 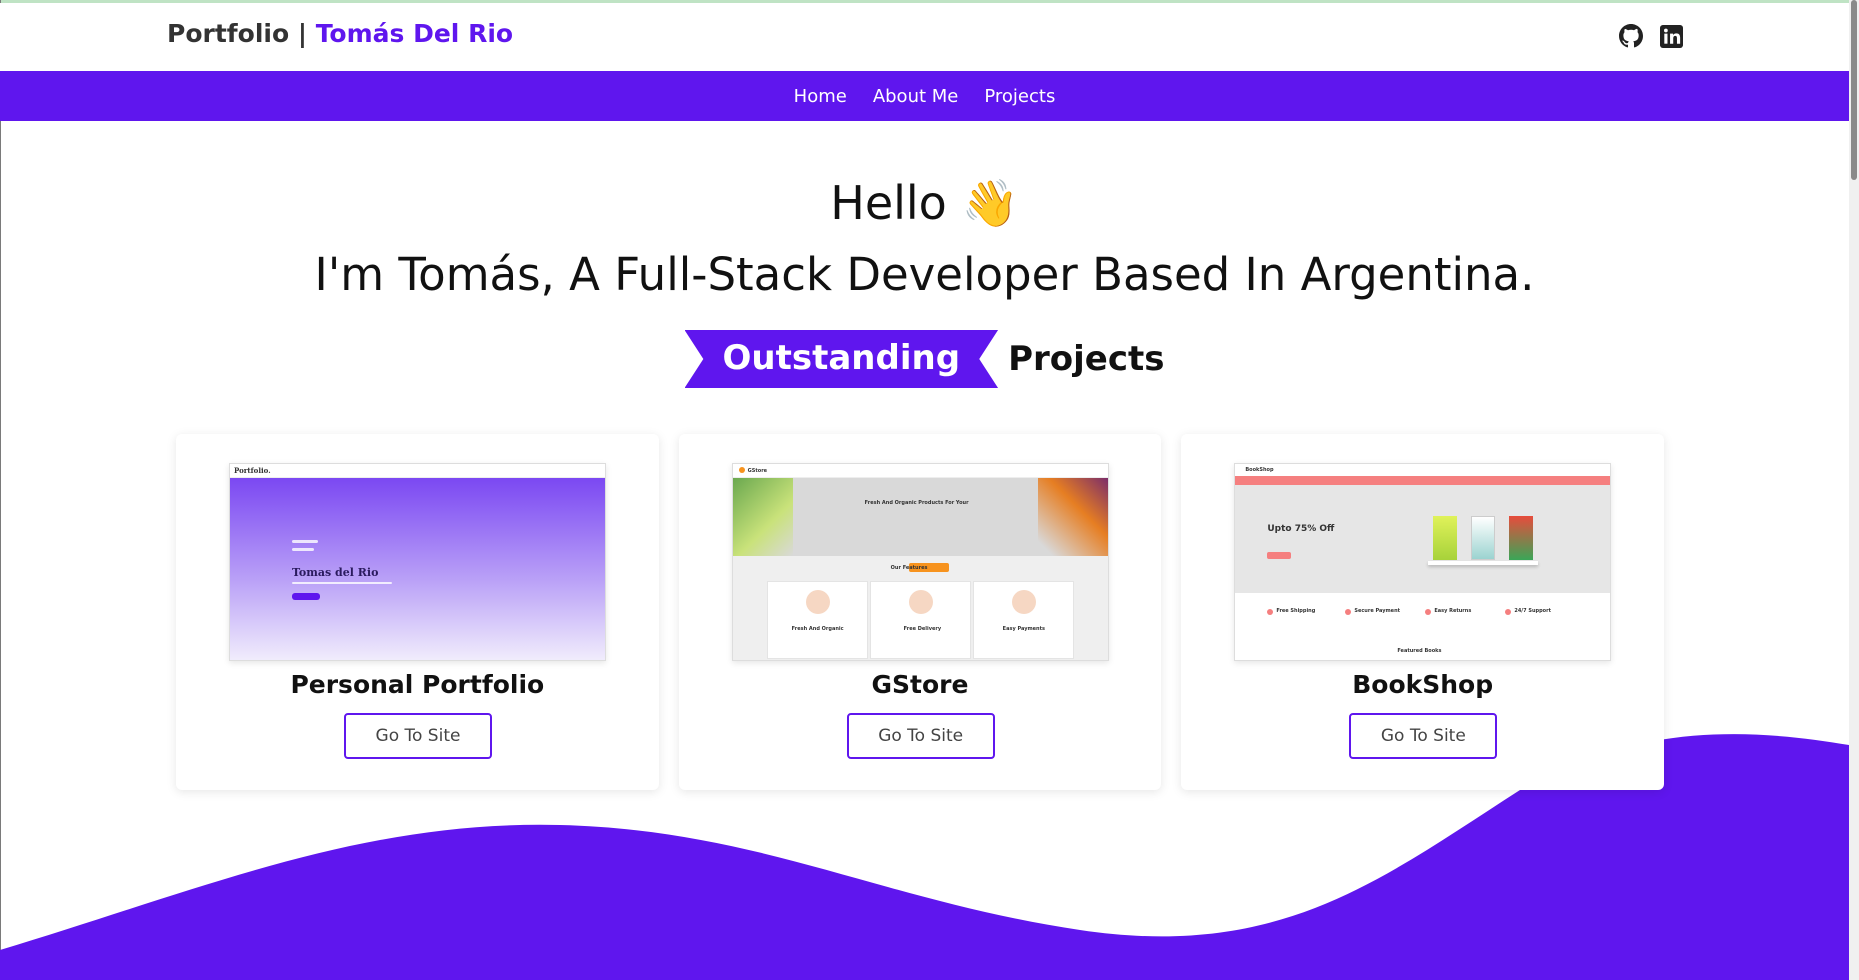 What do you see at coordinates (757, 471) in the screenshot?
I see `thumb-logo: GStore` at bounding box center [757, 471].